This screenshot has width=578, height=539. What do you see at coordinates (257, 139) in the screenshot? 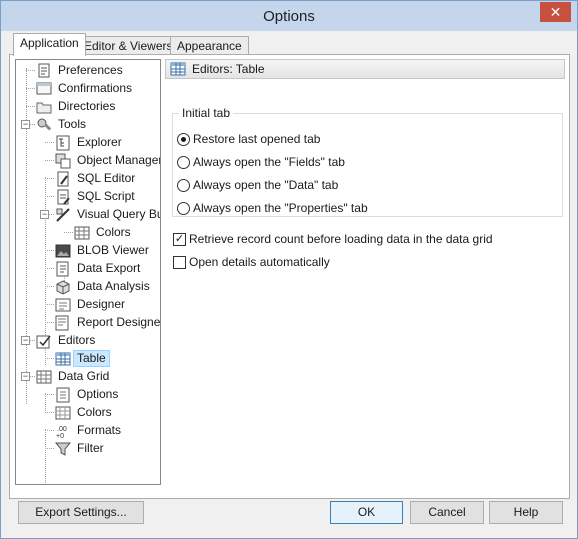
I see `radio-label: Restore last opened tab` at bounding box center [257, 139].